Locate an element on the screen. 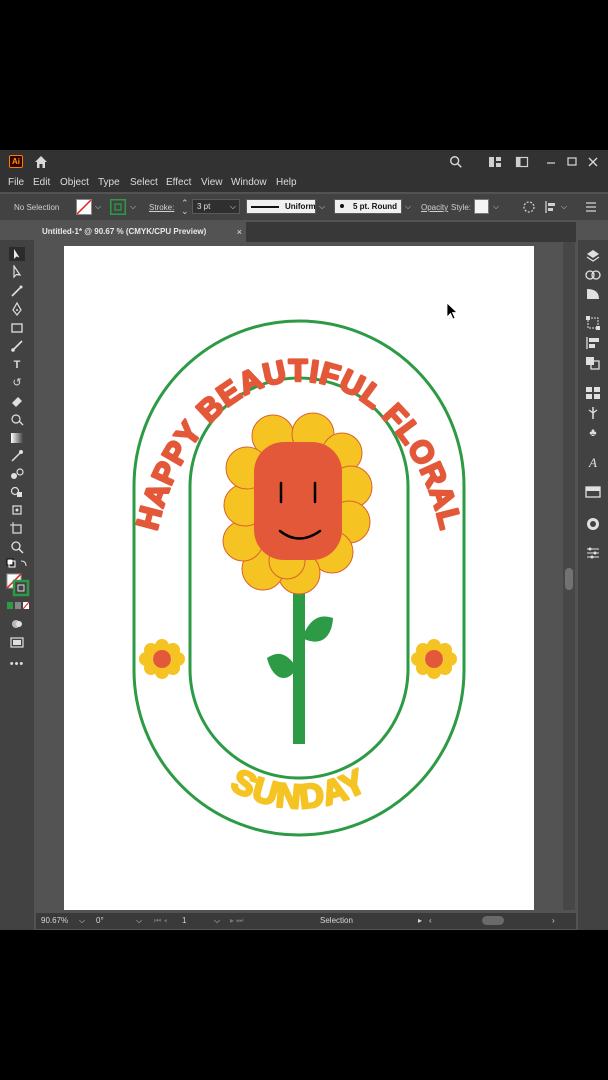 Image resolution: width=608 pixels, height=1080 pixels. stroke-panel-icon is located at coordinates (593, 492).